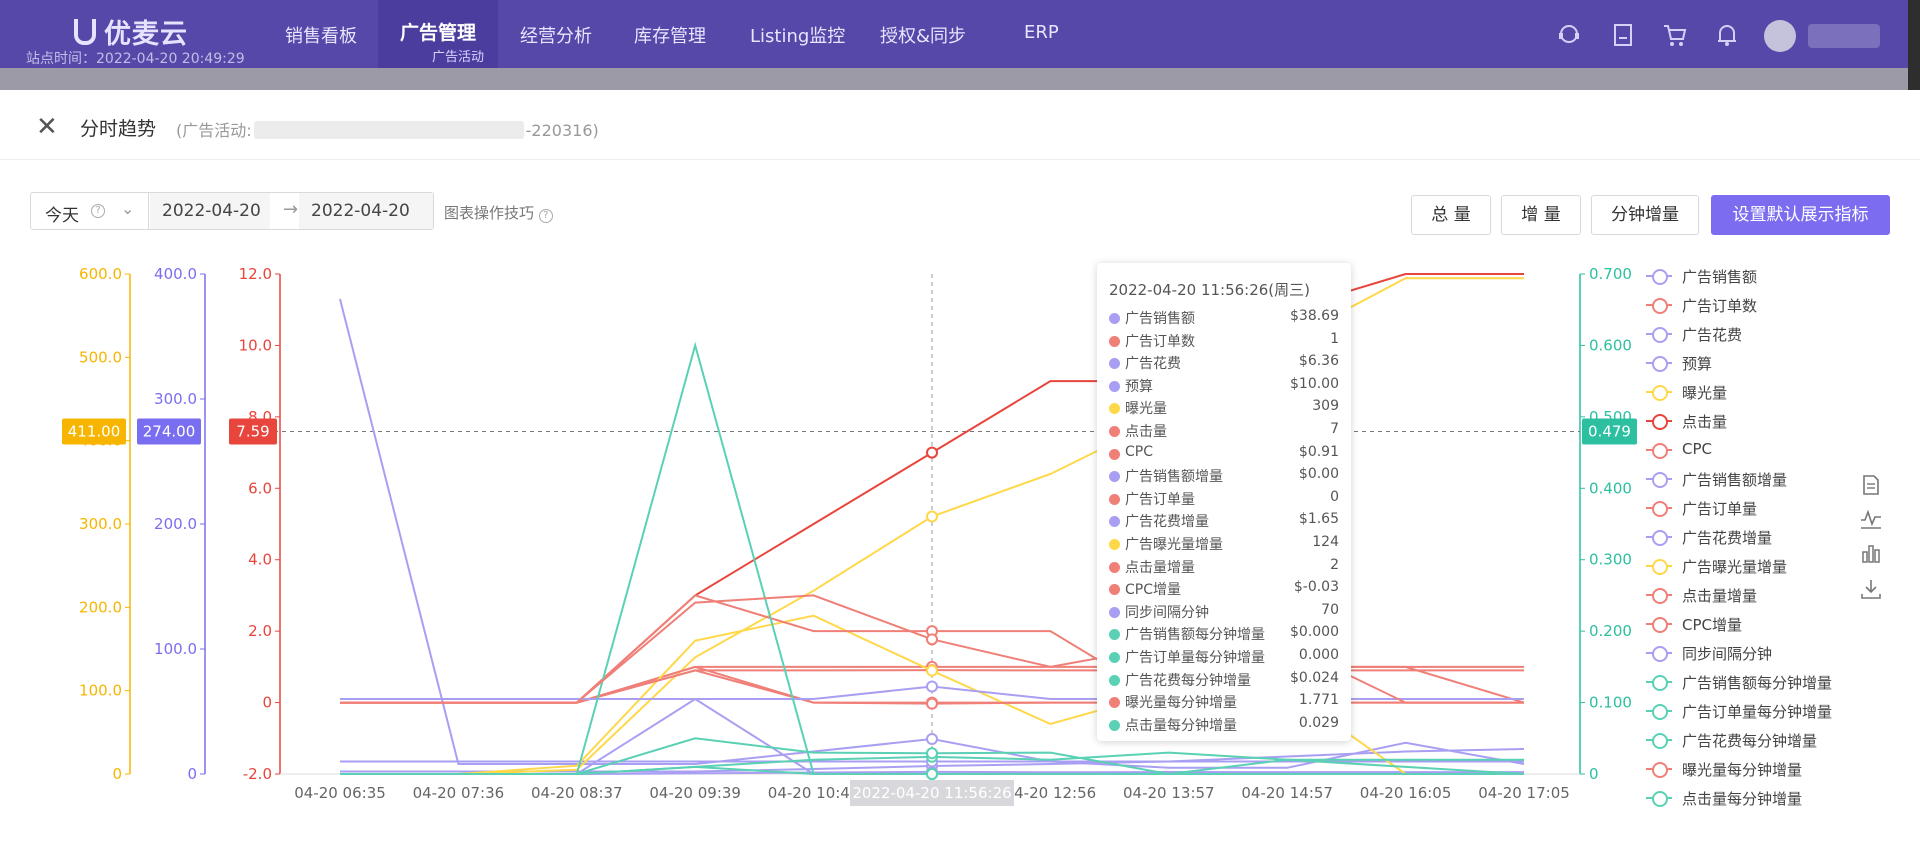 This screenshot has width=1920, height=862. What do you see at coordinates (670, 35) in the screenshot?
I see `nav-inventory: 库存管理` at bounding box center [670, 35].